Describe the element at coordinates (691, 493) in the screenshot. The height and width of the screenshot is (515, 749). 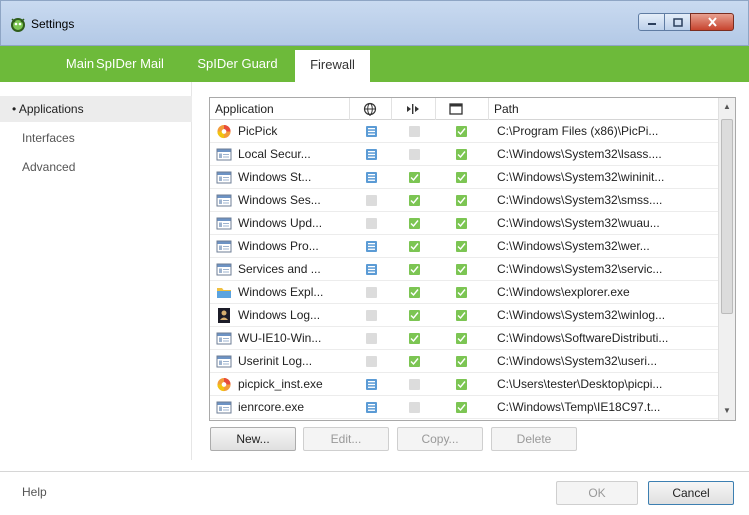
I see `cancel-button: Cancel` at that location.